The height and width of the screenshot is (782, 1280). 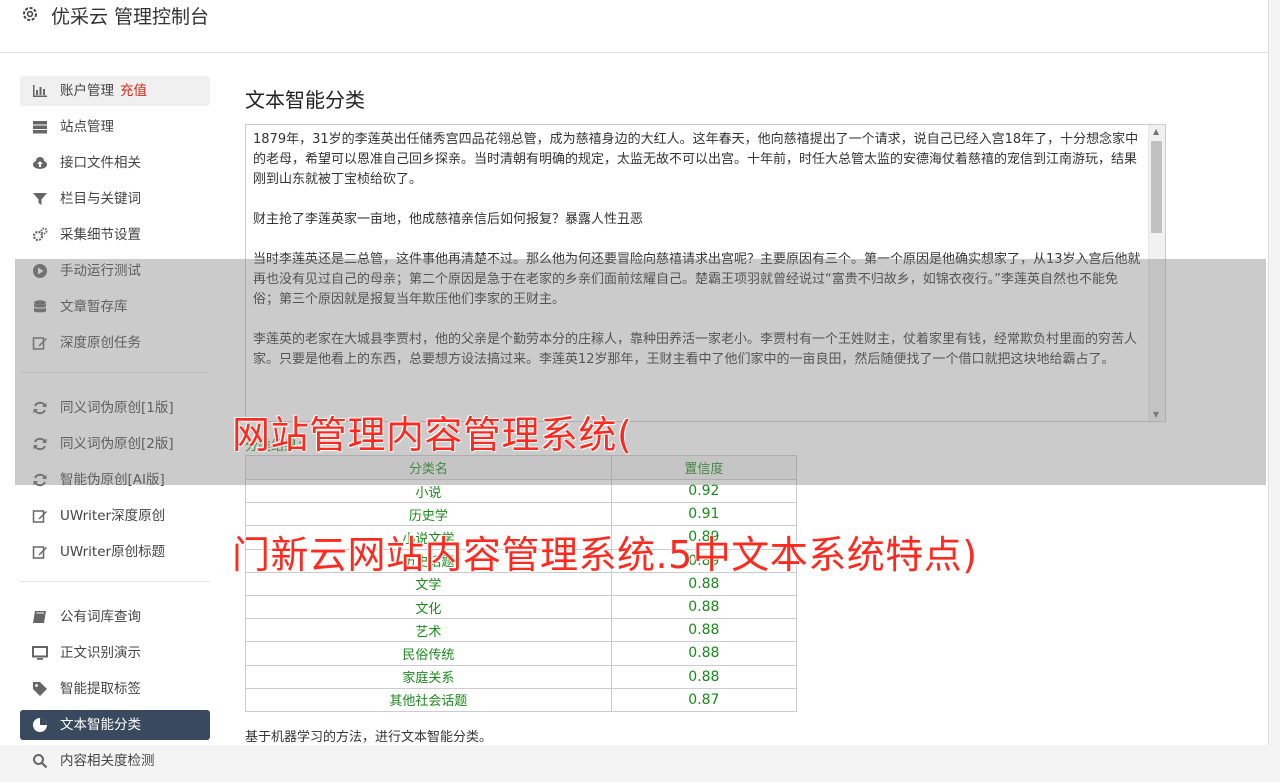 I want to click on category-cell: 家庭关系, so click(x=428, y=676).